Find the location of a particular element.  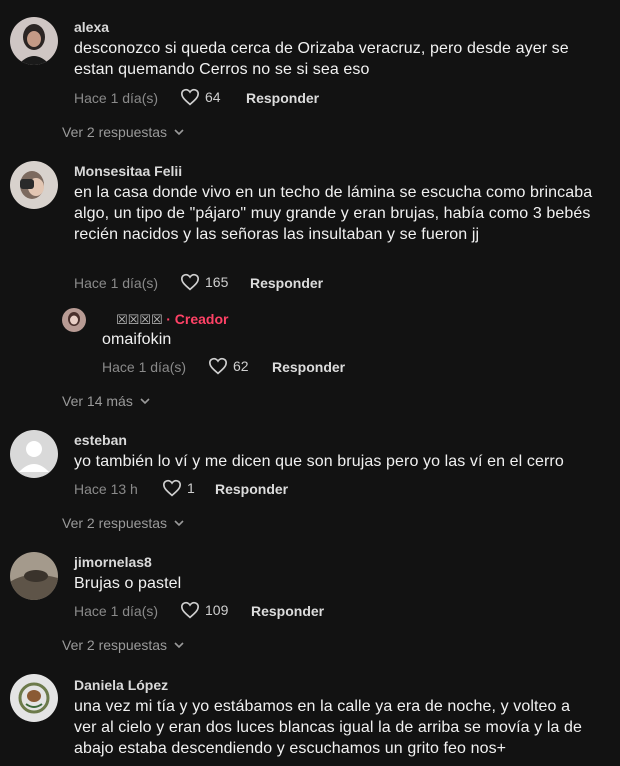

comment-timestamp: Hace 13 h is located at coordinates (106, 489).